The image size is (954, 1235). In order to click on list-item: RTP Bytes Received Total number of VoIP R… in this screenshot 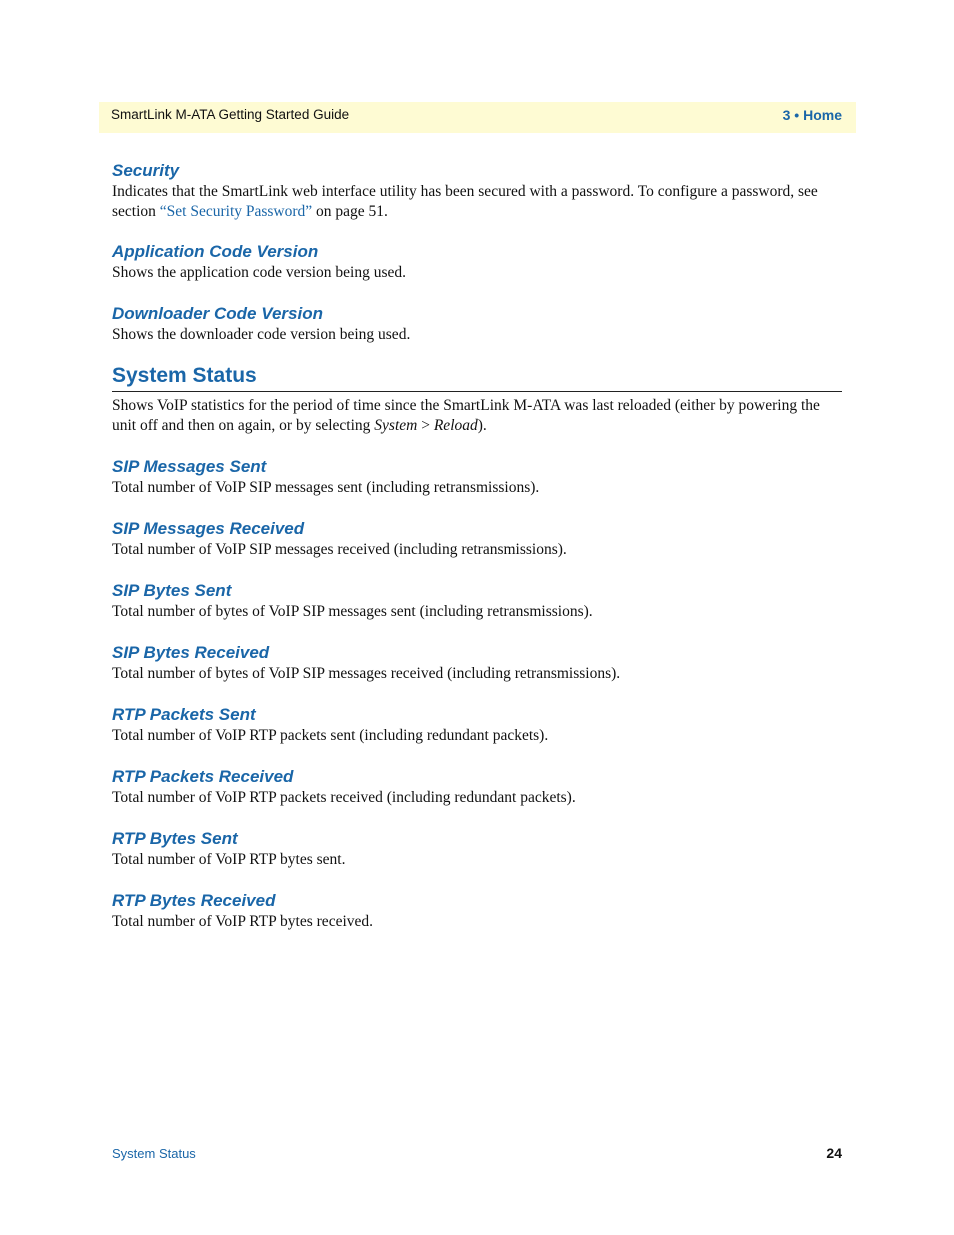, I will do `click(477, 911)`.